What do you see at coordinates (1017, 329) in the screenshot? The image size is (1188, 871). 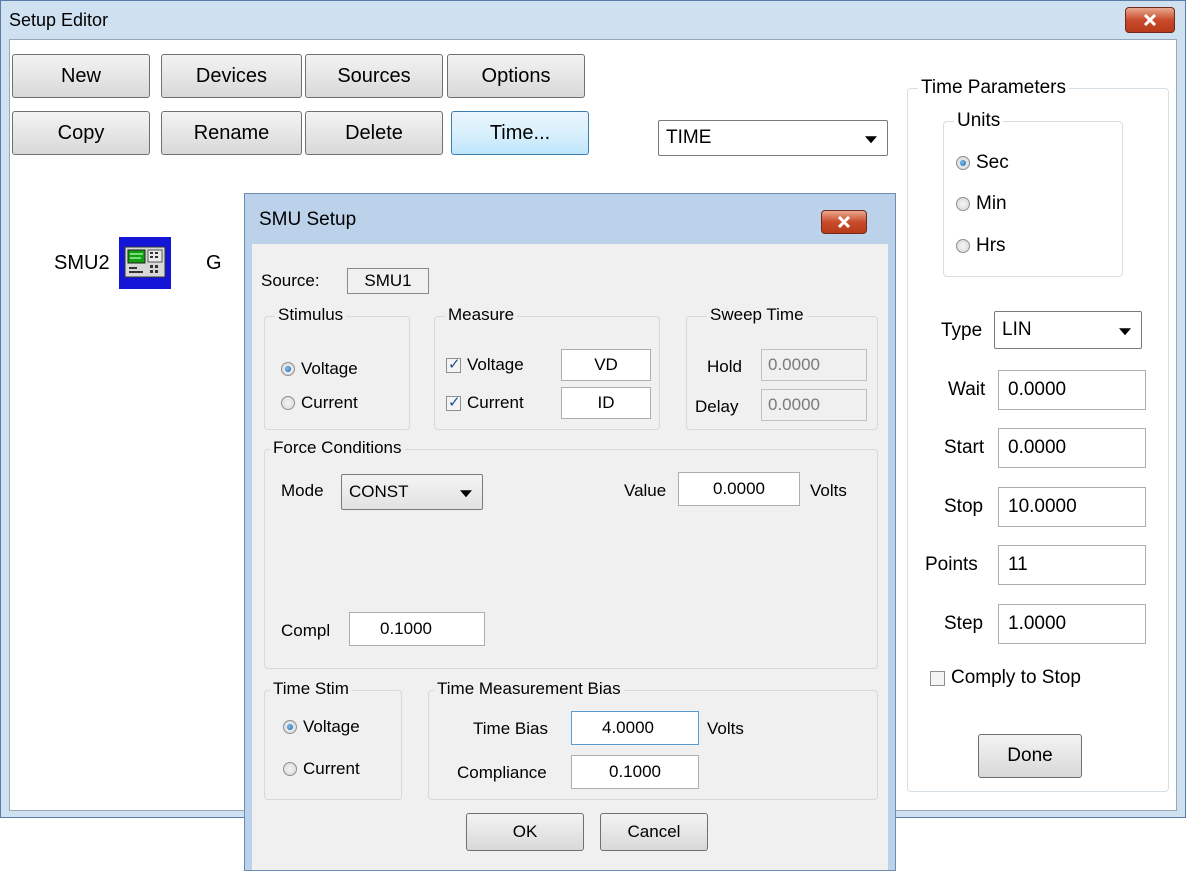 I see `type-select-value: LIN` at bounding box center [1017, 329].